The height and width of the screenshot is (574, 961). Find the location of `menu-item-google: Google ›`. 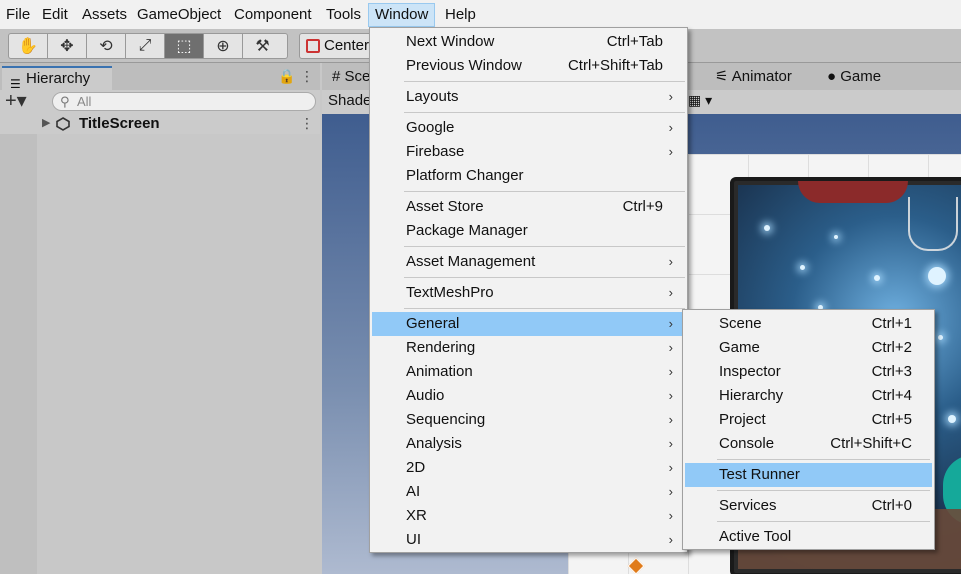

menu-item-google: Google › is located at coordinates (528, 128).